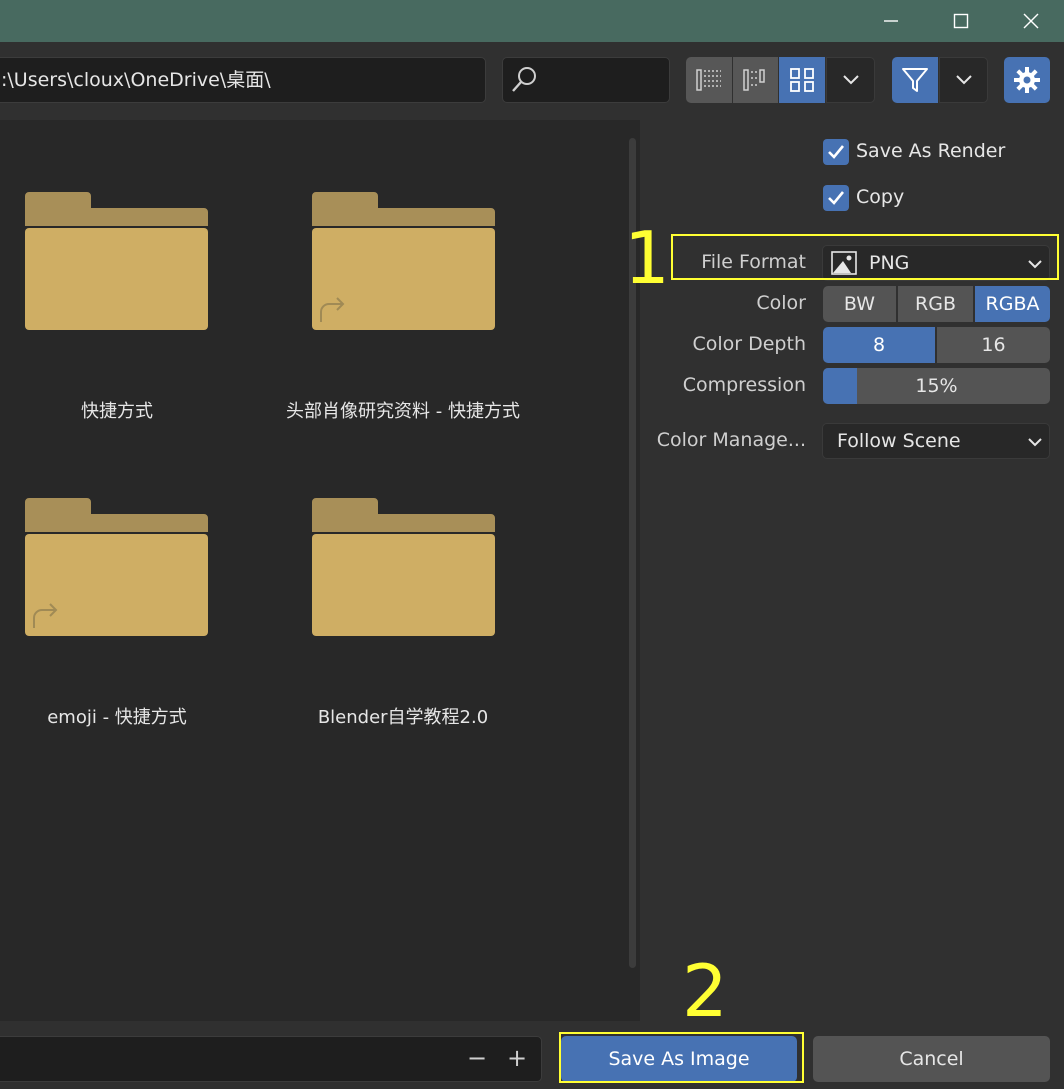 Image resolution: width=1064 pixels, height=1089 pixels. I want to click on copy-checkbox, so click(836, 198).